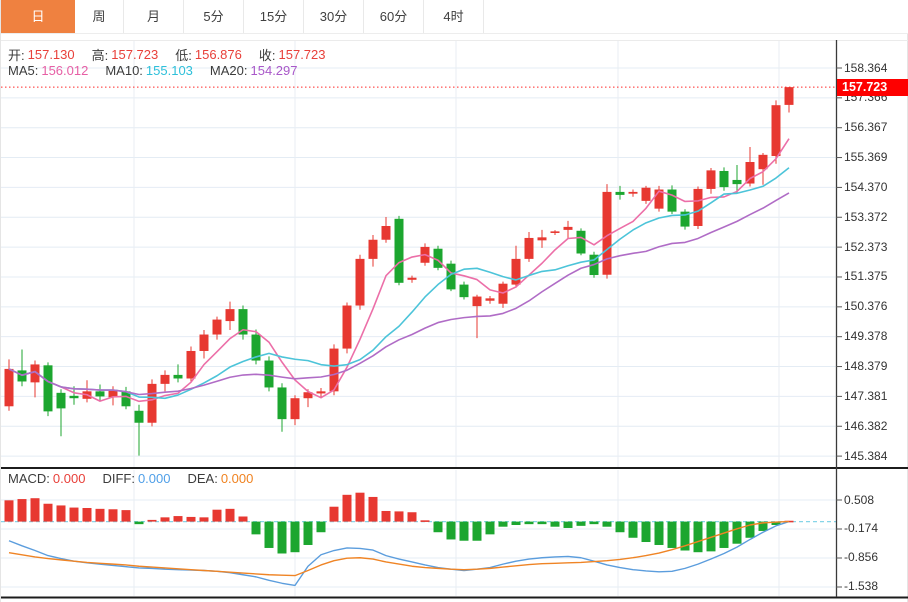  What do you see at coordinates (866, 395) in the screenshot?
I see `axis-tick-label: 147.381` at bounding box center [866, 395].